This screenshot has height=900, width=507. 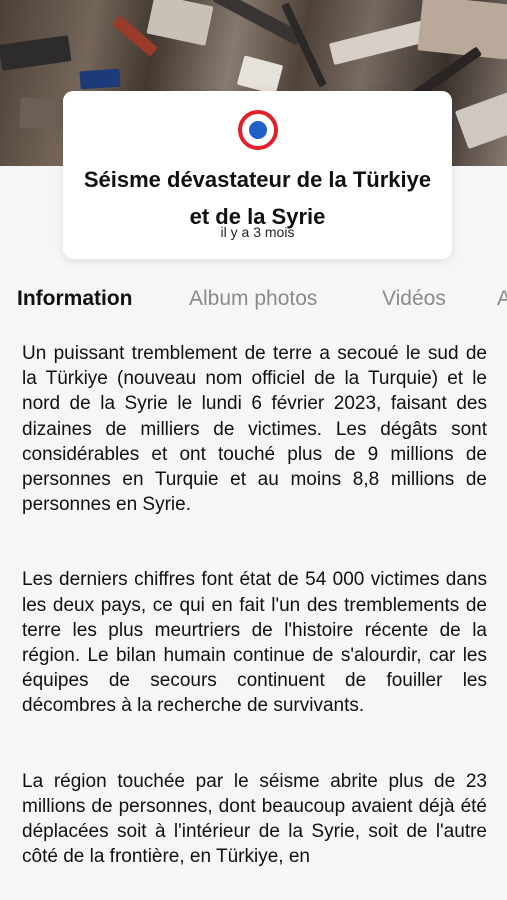 What do you see at coordinates (257, 130) in the screenshot?
I see `french-roundel-icon` at bounding box center [257, 130].